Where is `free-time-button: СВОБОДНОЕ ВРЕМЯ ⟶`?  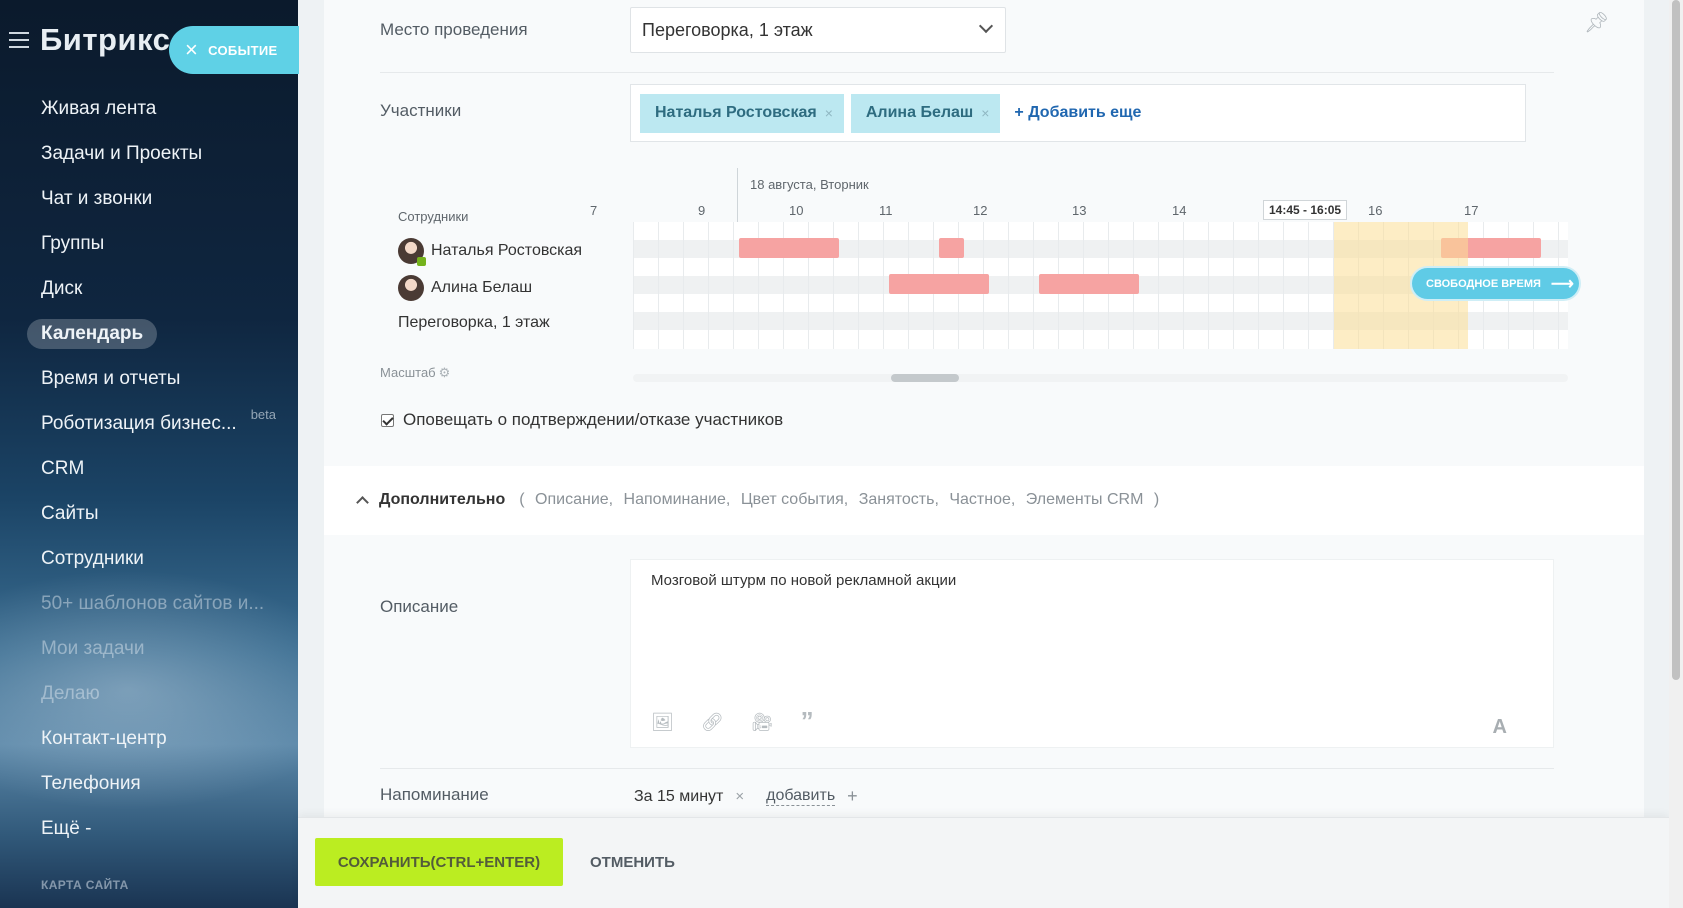 free-time-button: СВОБОДНОЕ ВРЕМЯ ⟶ is located at coordinates (1495, 283).